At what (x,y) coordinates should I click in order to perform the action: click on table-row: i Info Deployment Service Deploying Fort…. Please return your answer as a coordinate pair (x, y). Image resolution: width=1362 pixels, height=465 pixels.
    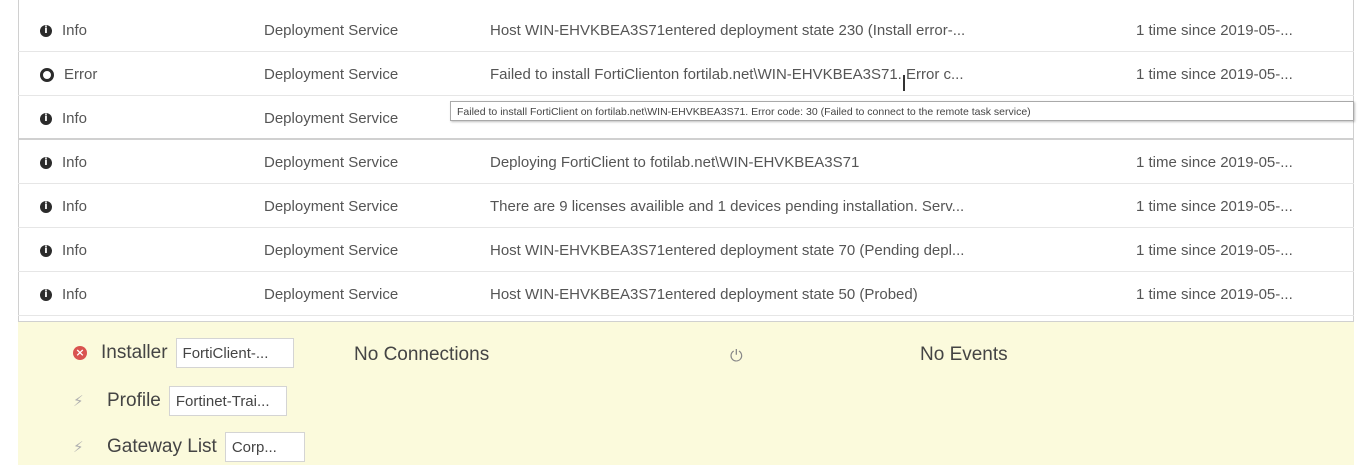
    Looking at the image, I should click on (686, 162).